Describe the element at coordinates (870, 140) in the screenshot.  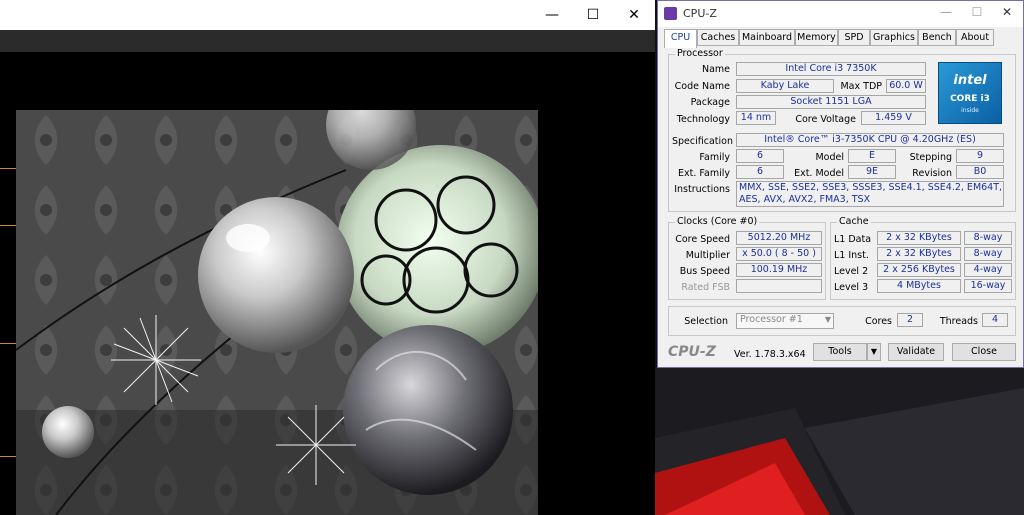
I see `specification-value: Intel® Core™ i3-7350K CPU @ 4.20GHz (ES)` at that location.